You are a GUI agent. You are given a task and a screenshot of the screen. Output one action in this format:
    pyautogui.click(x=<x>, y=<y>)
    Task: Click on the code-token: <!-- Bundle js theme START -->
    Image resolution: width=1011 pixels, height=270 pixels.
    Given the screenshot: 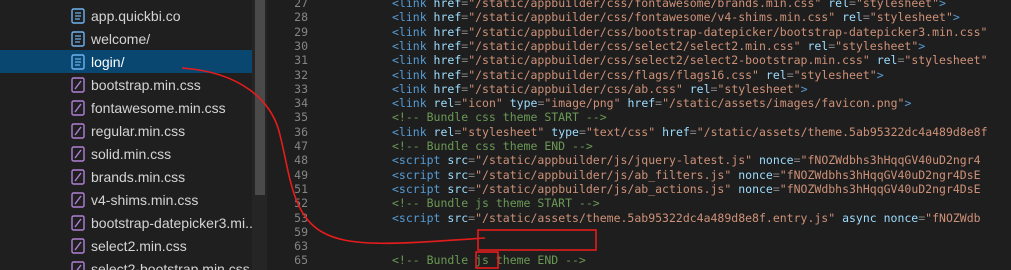 What is the action you would take?
    pyautogui.click(x=496, y=203)
    